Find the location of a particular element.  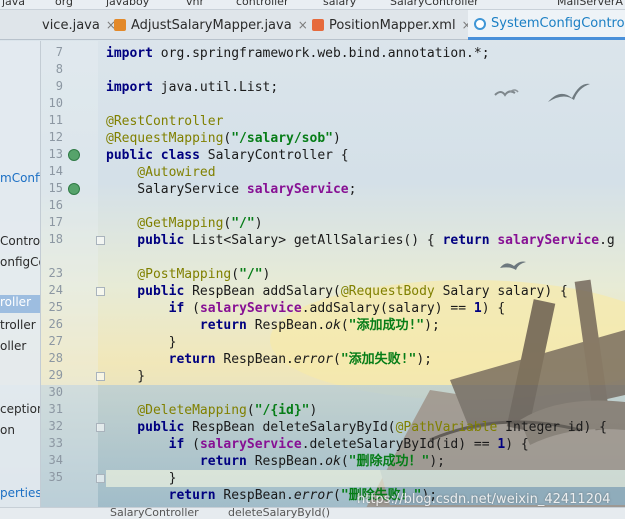

tab-adjust-salary-mapper: AdjustSalaryMapper.java × is located at coordinates (208, 25).